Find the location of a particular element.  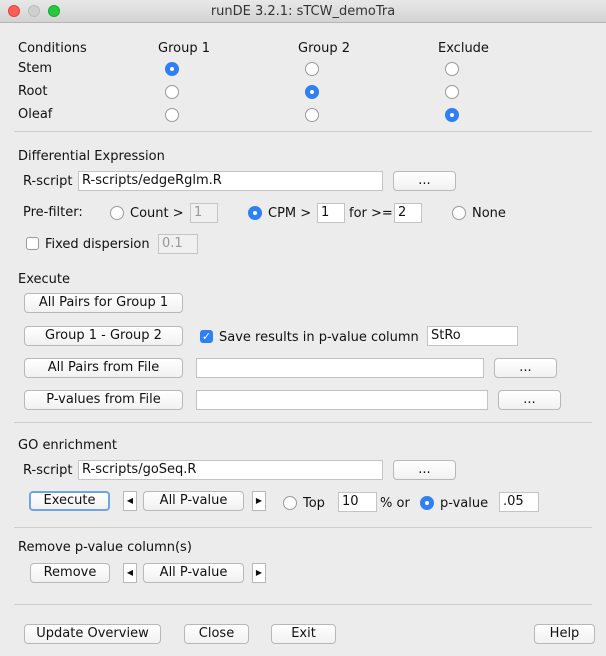

remove-section-header: Remove p-value column(s) is located at coordinates (105, 547).